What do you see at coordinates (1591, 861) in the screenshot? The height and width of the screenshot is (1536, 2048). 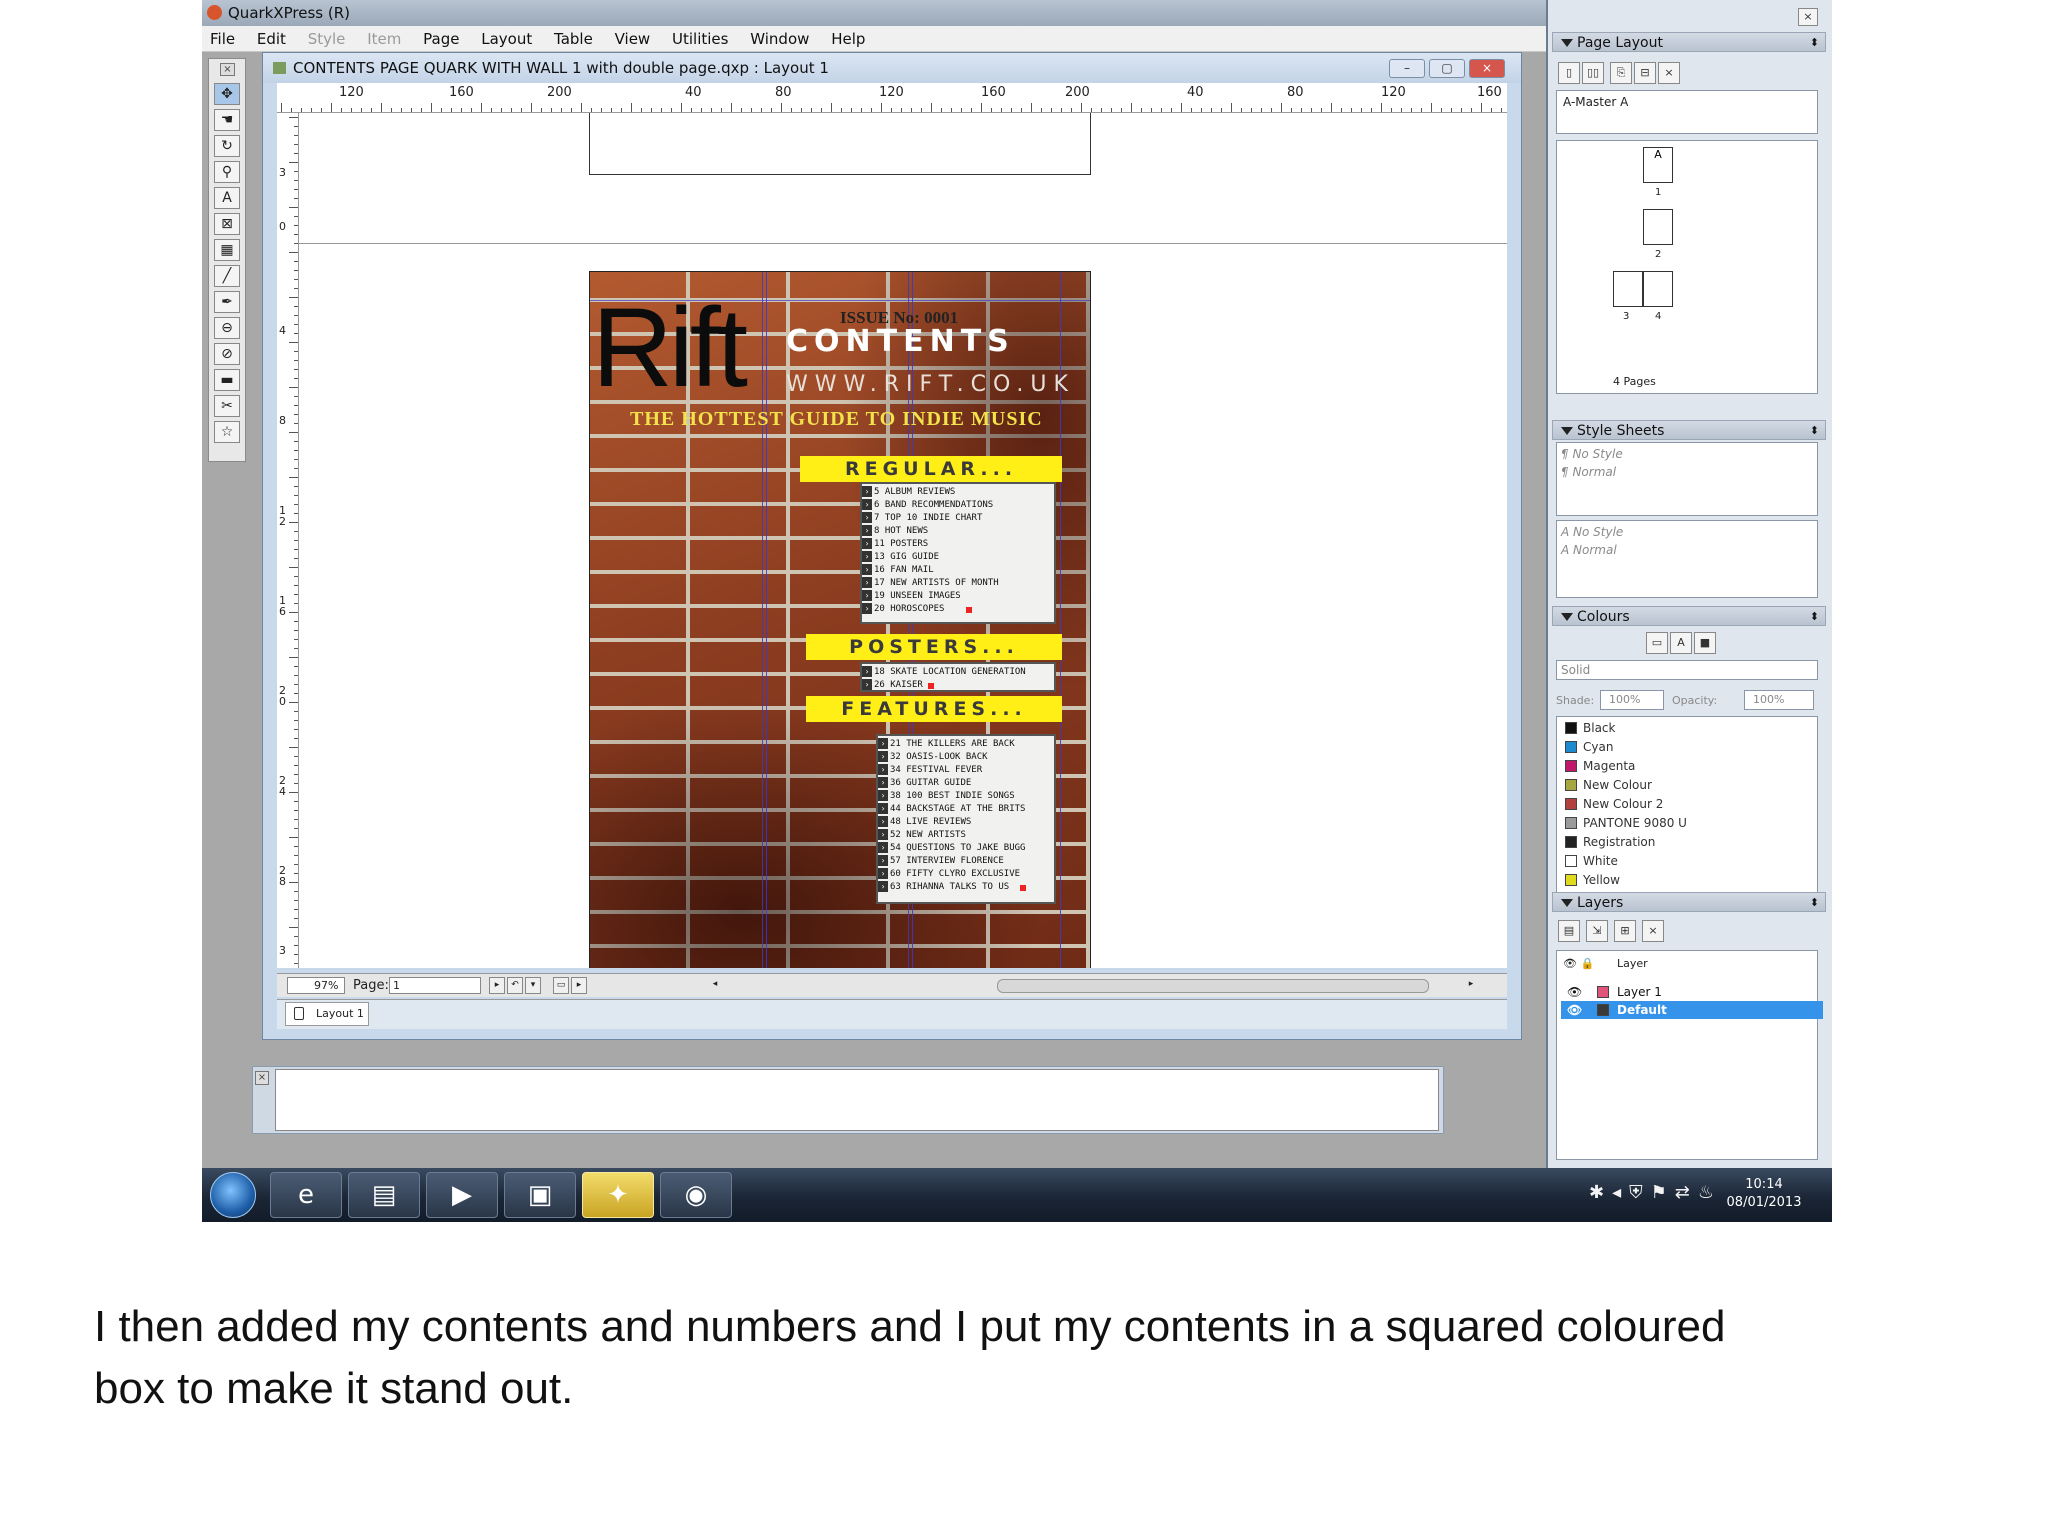 I see `colour-item: White` at bounding box center [1591, 861].